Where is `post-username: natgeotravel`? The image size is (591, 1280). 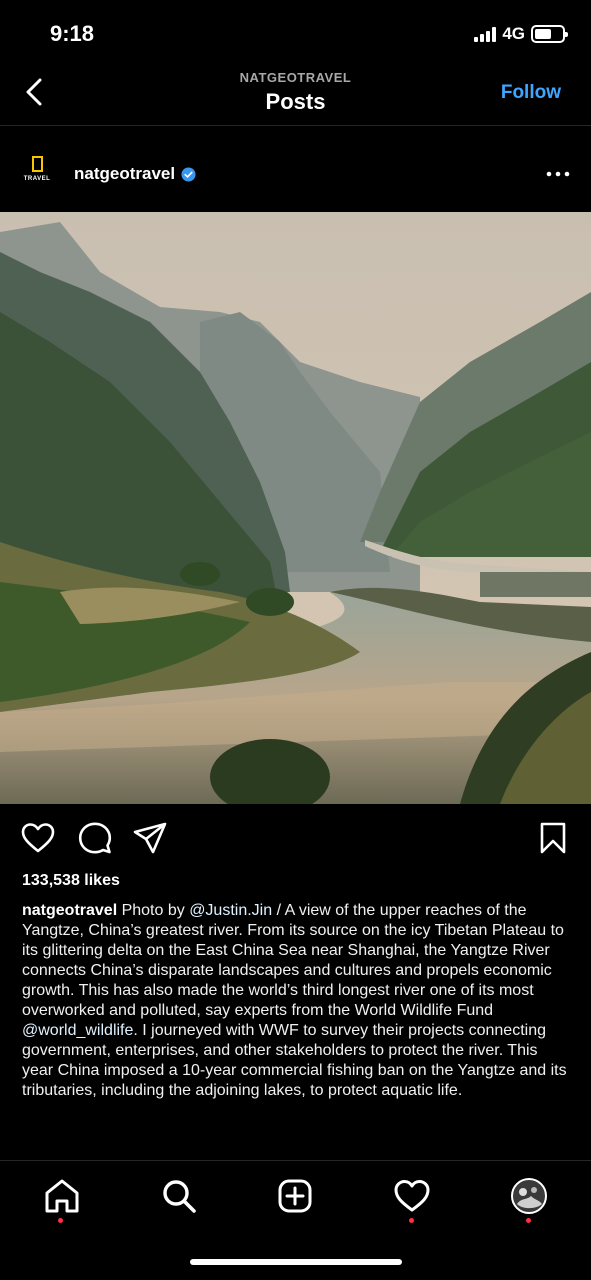 post-username: natgeotravel is located at coordinates (135, 174).